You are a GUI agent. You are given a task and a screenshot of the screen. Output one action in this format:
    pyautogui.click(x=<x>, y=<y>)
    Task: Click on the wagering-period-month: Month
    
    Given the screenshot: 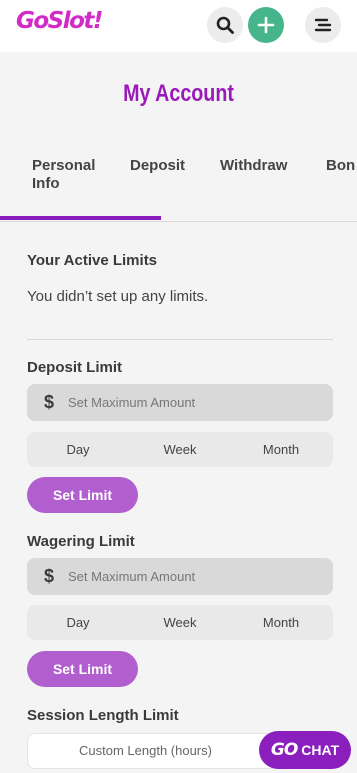 What is the action you would take?
    pyautogui.click(x=281, y=622)
    